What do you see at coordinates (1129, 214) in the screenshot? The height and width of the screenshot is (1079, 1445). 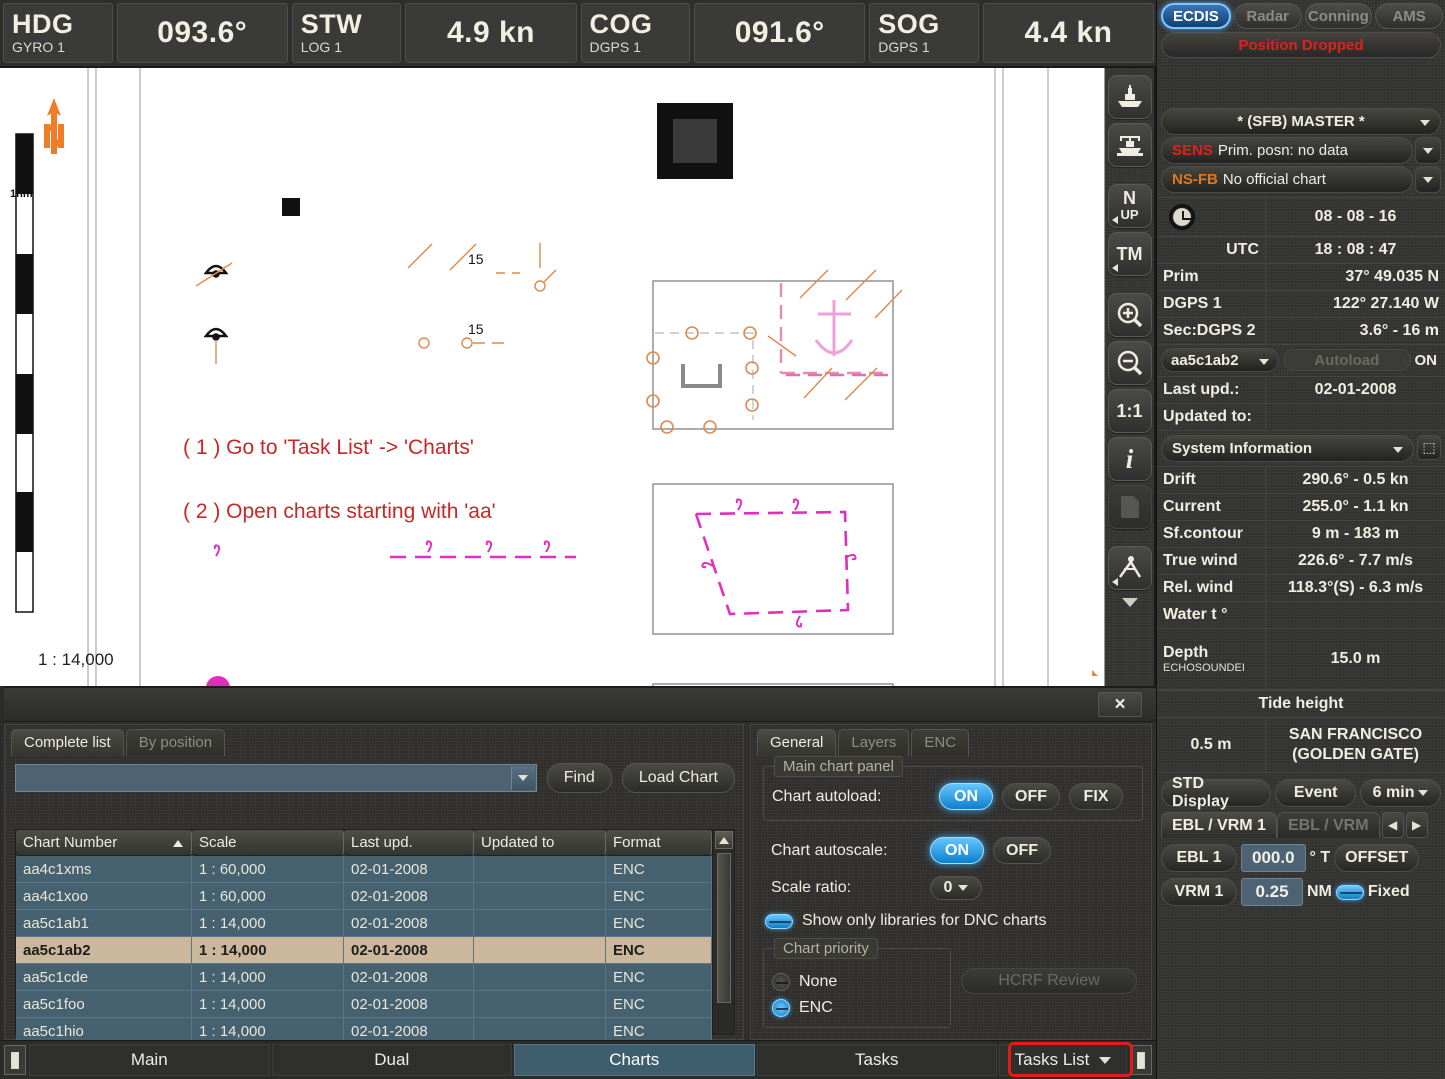 I see `north-up-line2: UP` at bounding box center [1129, 214].